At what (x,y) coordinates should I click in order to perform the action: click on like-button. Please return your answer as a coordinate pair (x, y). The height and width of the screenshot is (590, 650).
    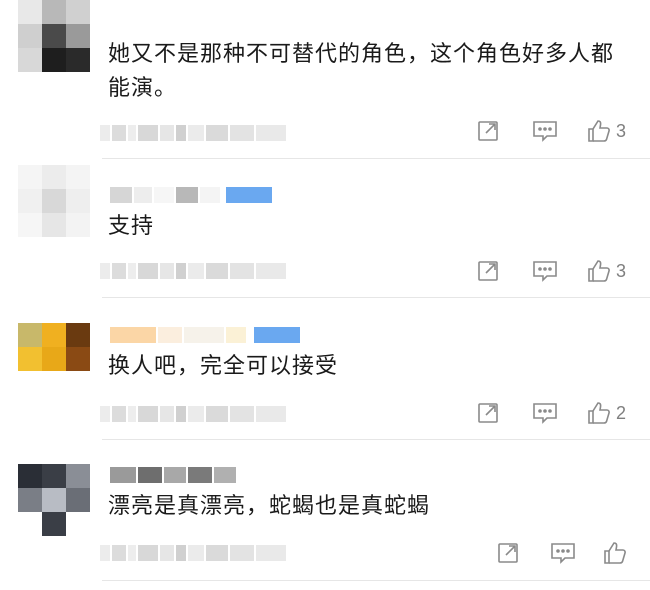
    Looking at the image, I should click on (617, 553).